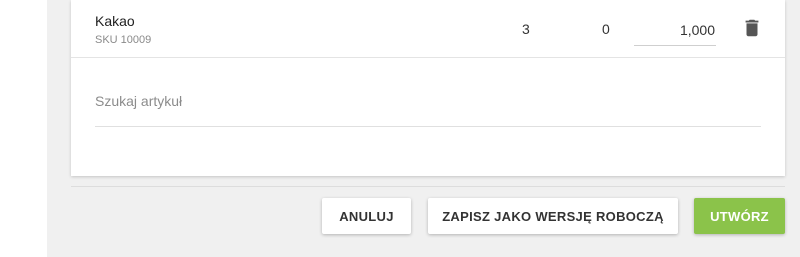 Image resolution: width=800 pixels, height=257 pixels. I want to click on search-input, so click(428, 101).